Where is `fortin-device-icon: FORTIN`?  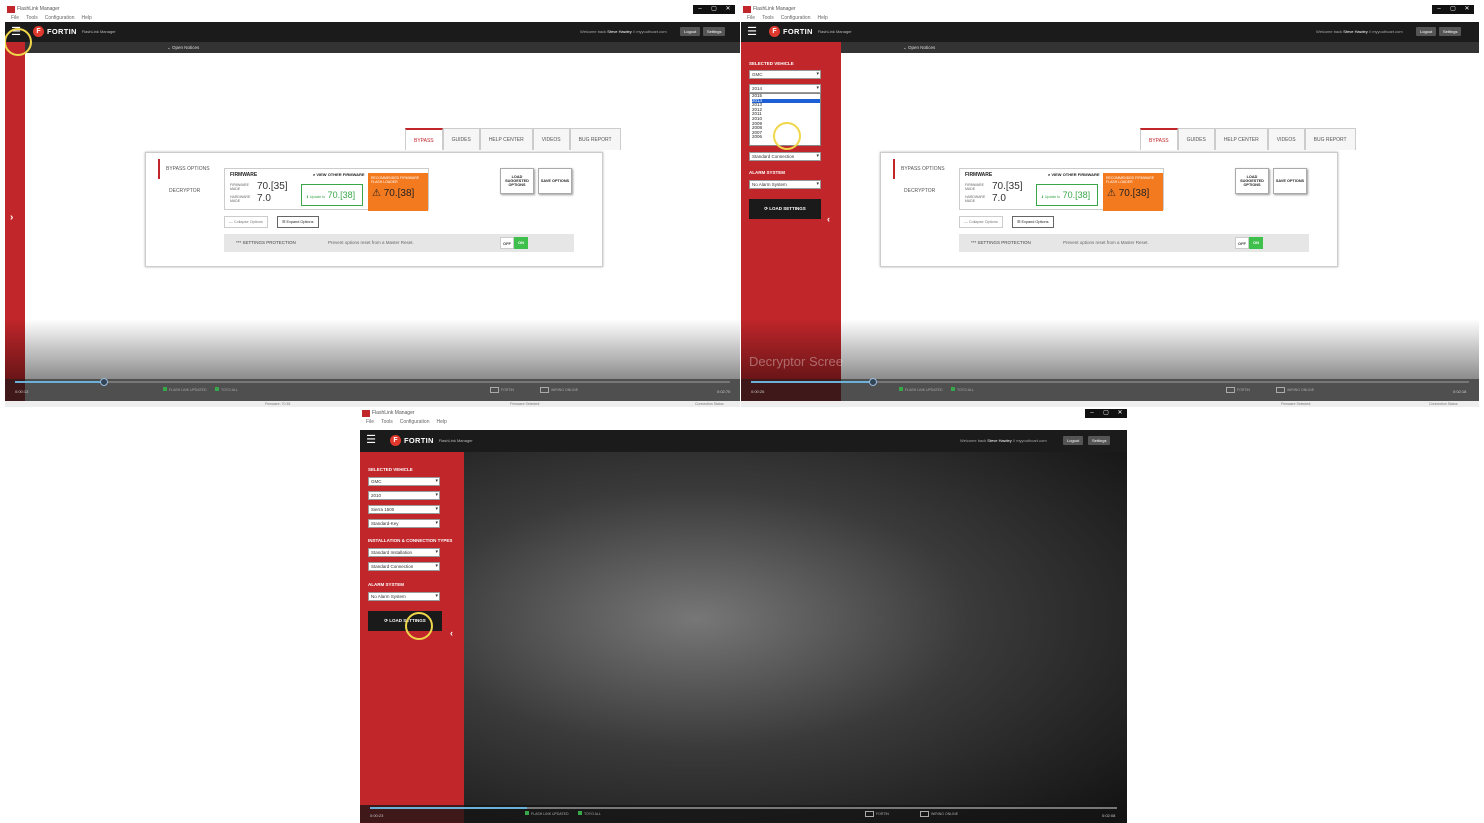 fortin-device-icon: FORTIN is located at coordinates (1238, 390).